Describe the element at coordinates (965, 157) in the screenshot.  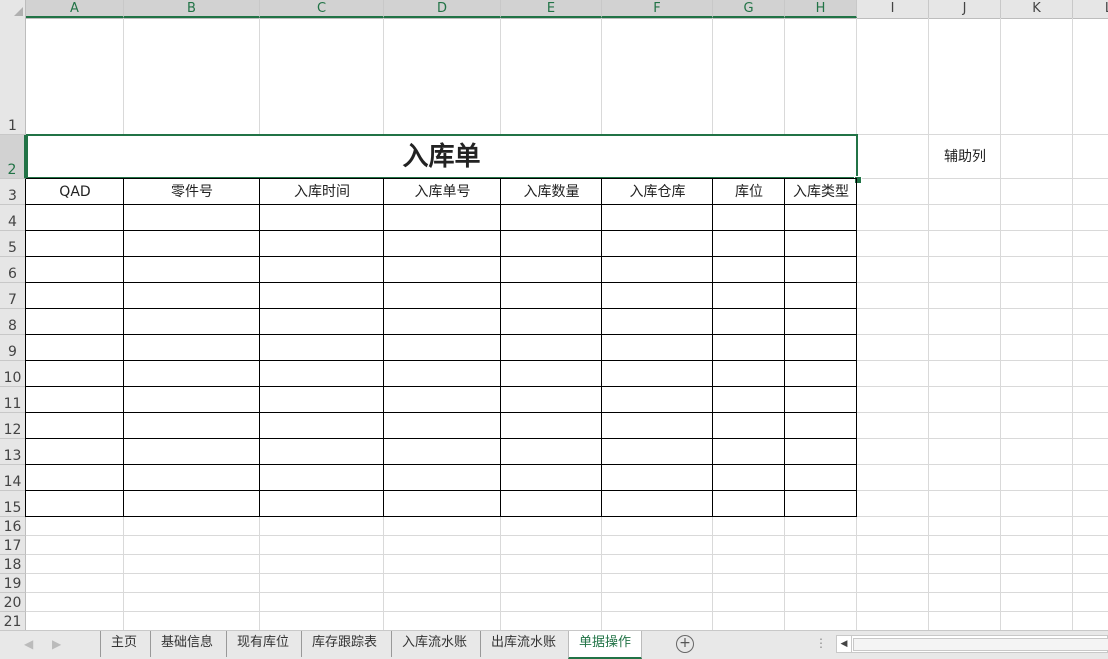
I see `helper-column-label: 辅助列` at that location.